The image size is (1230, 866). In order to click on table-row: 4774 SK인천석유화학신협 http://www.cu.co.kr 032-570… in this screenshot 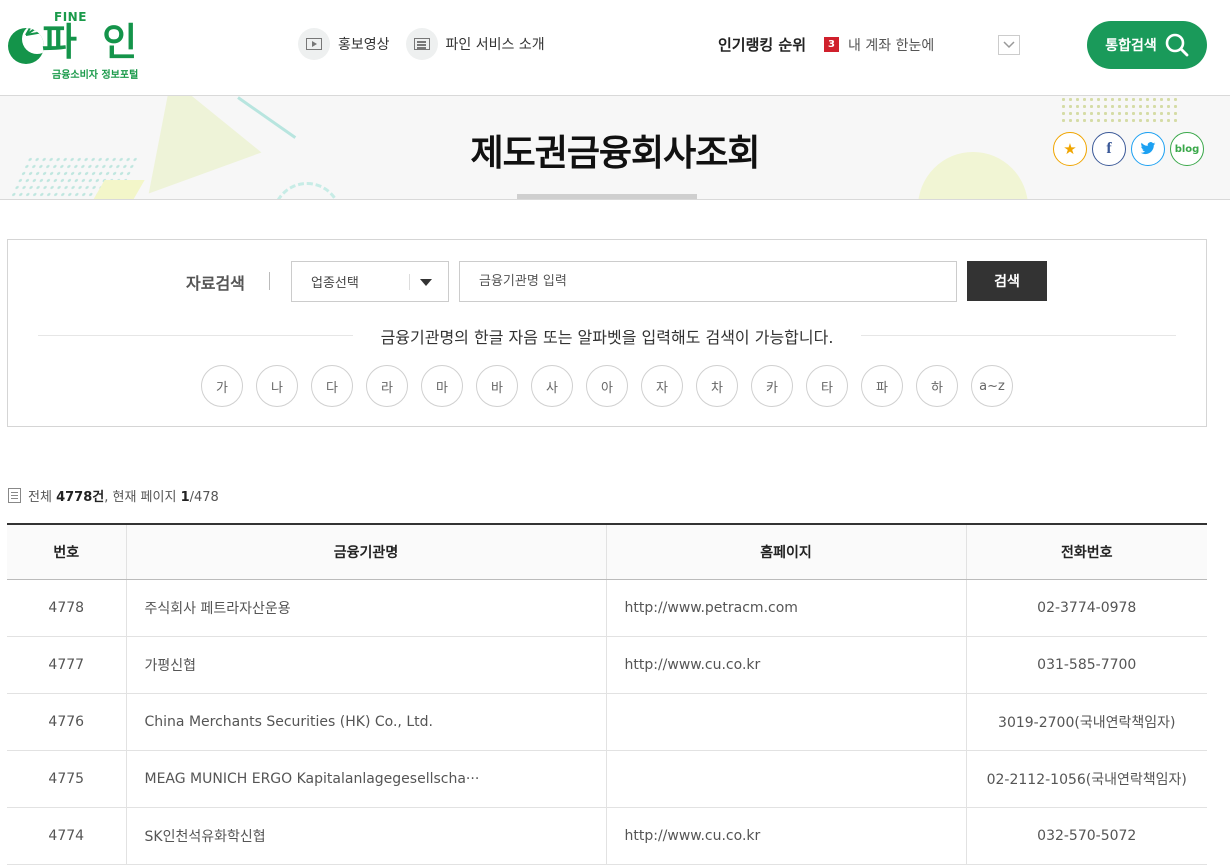, I will do `click(607, 836)`.